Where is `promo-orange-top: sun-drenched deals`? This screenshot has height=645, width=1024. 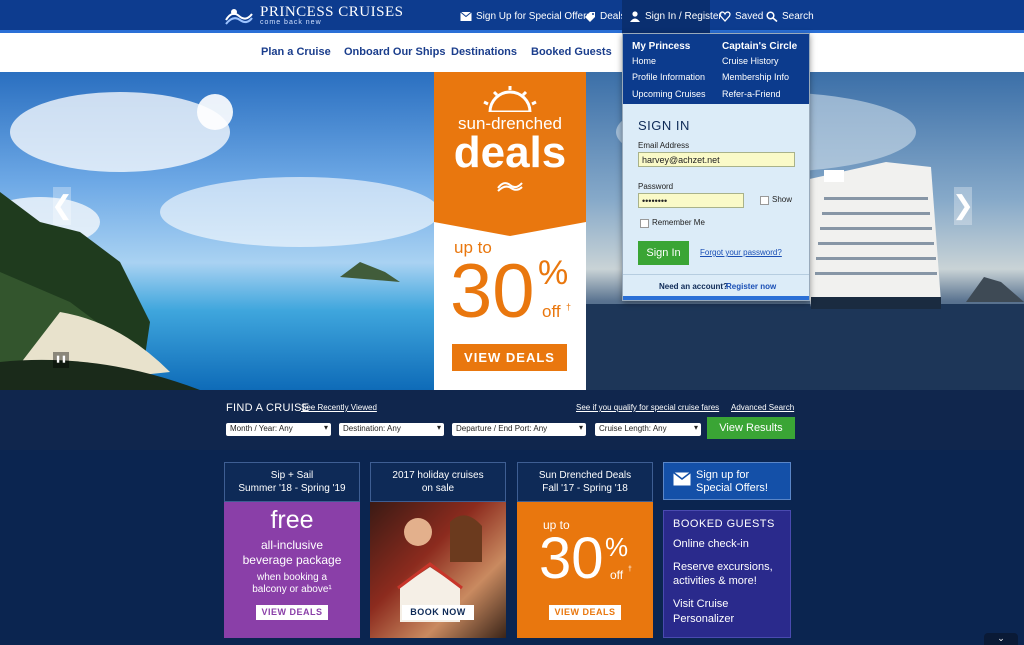
promo-orange-top: sun-drenched deals is located at coordinates (510, 154).